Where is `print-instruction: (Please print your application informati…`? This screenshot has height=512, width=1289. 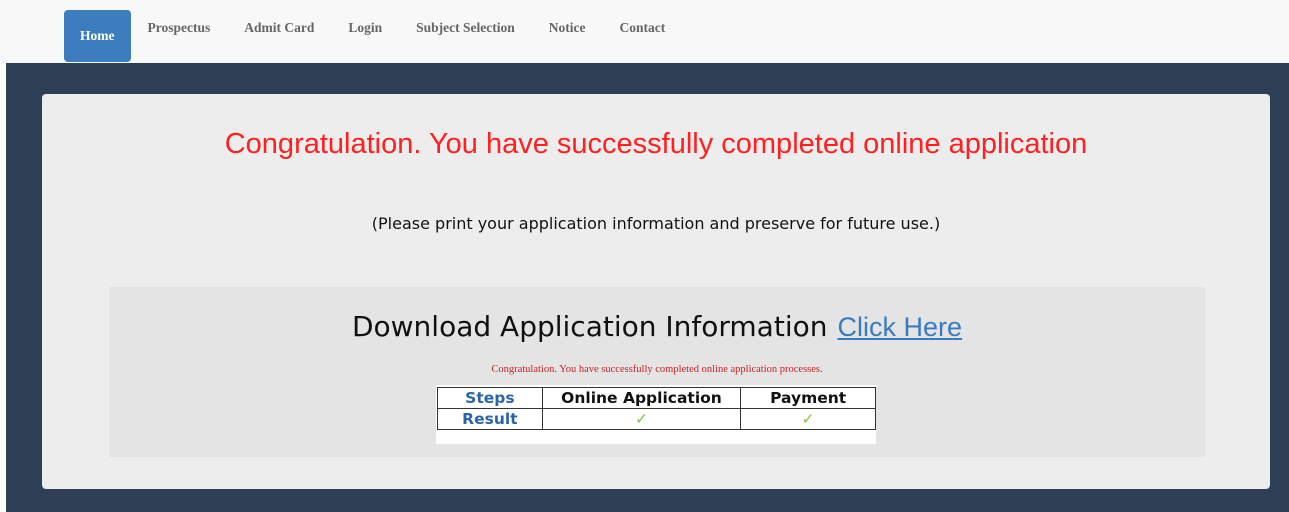
print-instruction: (Please print your application informati… is located at coordinates (656, 223).